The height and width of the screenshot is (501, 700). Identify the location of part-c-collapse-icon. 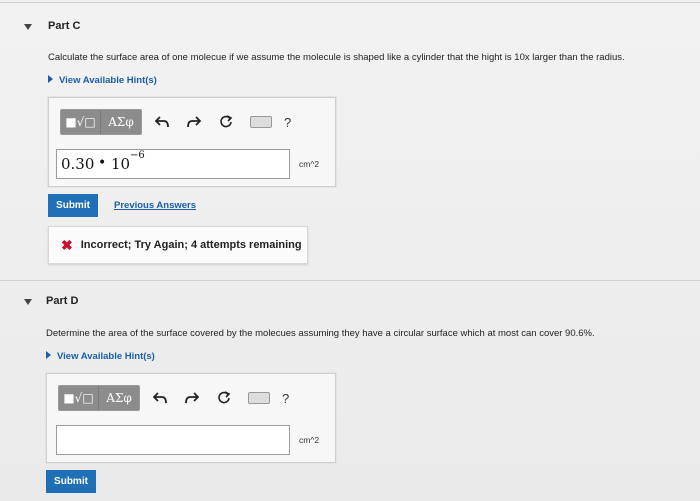
(28, 27).